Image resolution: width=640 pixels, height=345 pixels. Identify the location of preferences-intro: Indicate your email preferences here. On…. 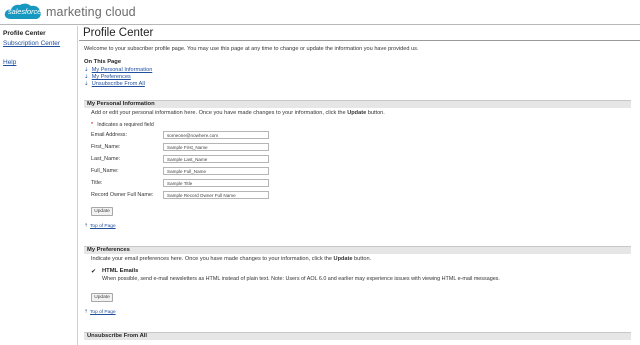
(231, 259).